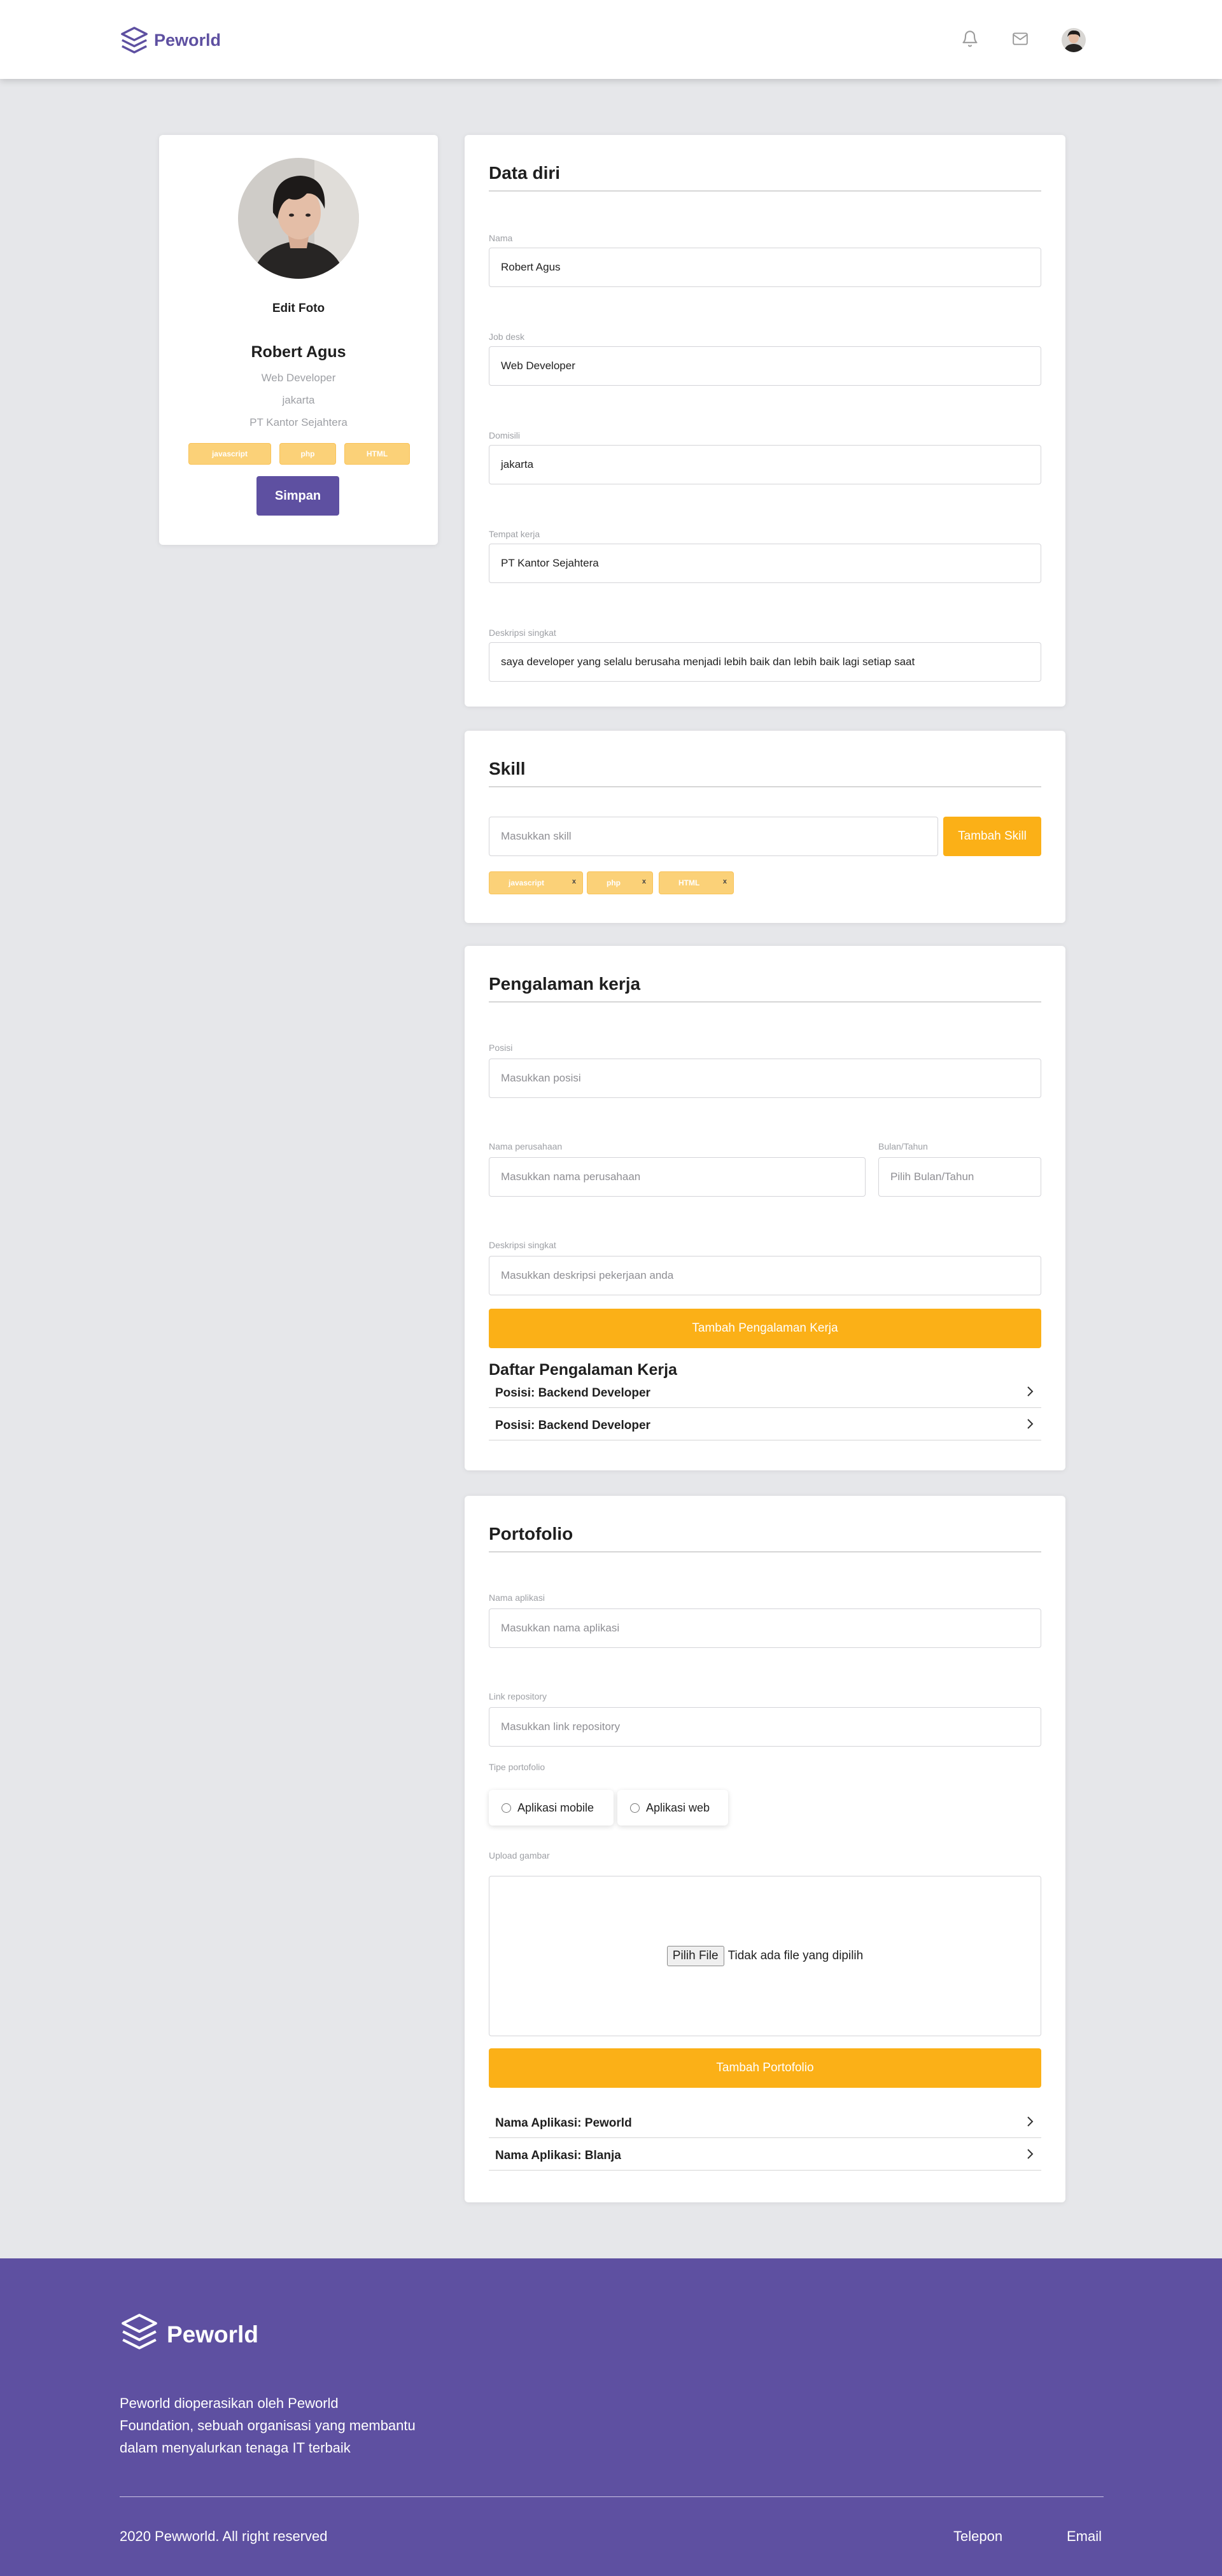 This screenshot has height=2576, width=1222. I want to click on add-skill-button: Tambah Skill, so click(992, 837).